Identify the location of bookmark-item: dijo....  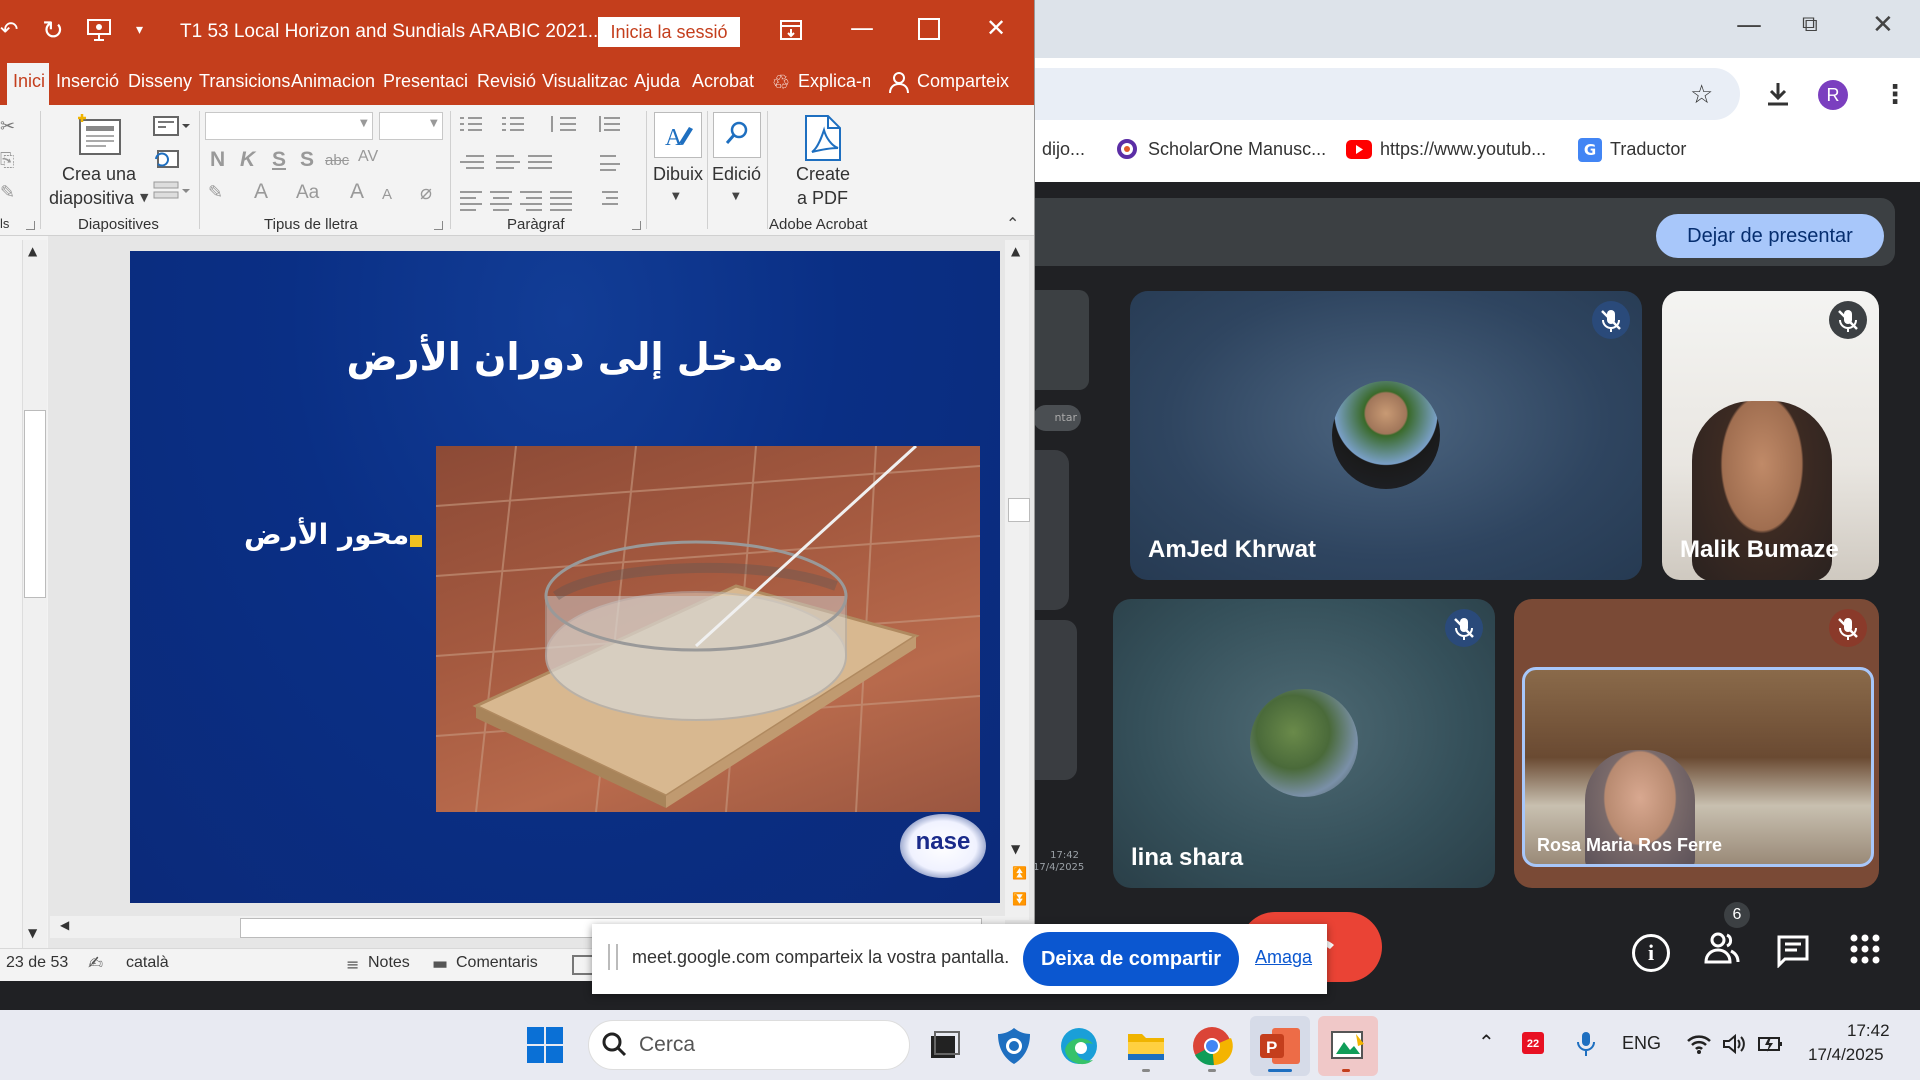
(1063, 149).